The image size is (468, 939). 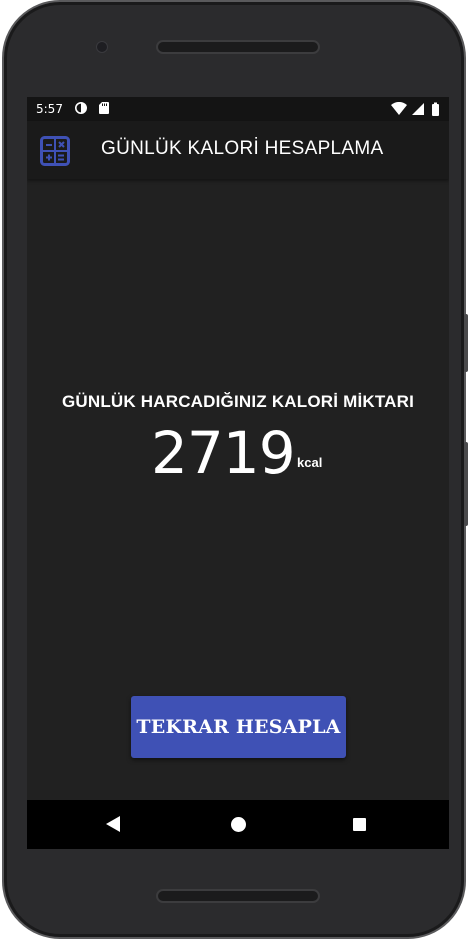 What do you see at coordinates (238, 896) in the screenshot?
I see `bottom-speaker` at bounding box center [238, 896].